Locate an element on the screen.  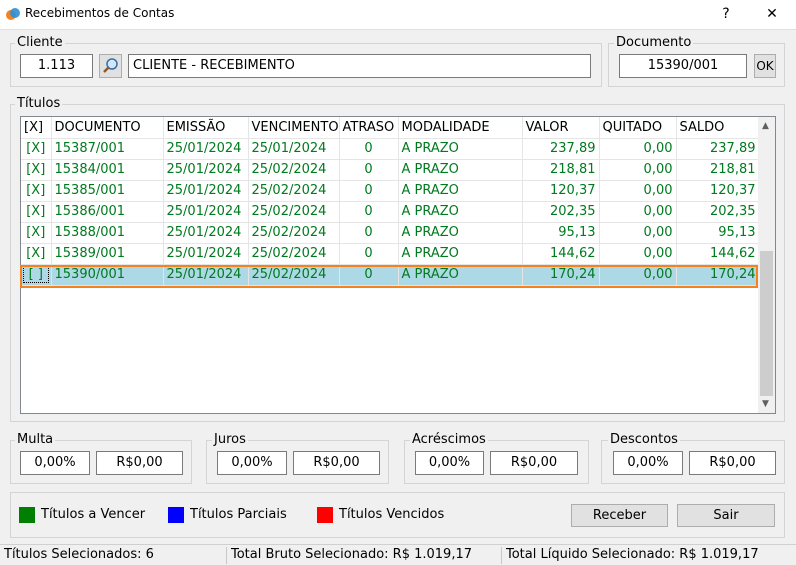
cliente-label: Cliente is located at coordinates (40, 42).